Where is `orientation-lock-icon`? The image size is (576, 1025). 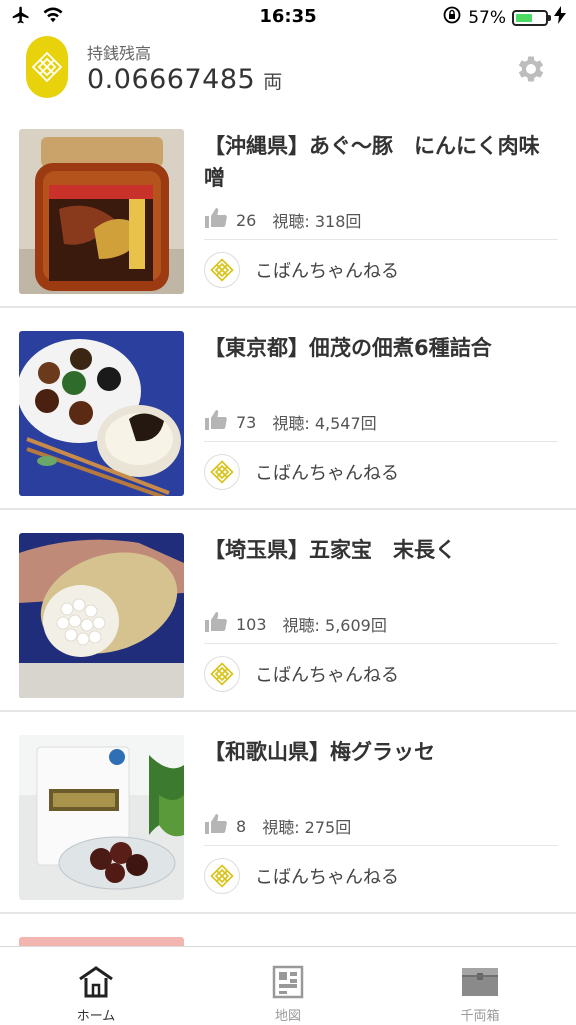 orientation-lock-icon is located at coordinates (452, 17).